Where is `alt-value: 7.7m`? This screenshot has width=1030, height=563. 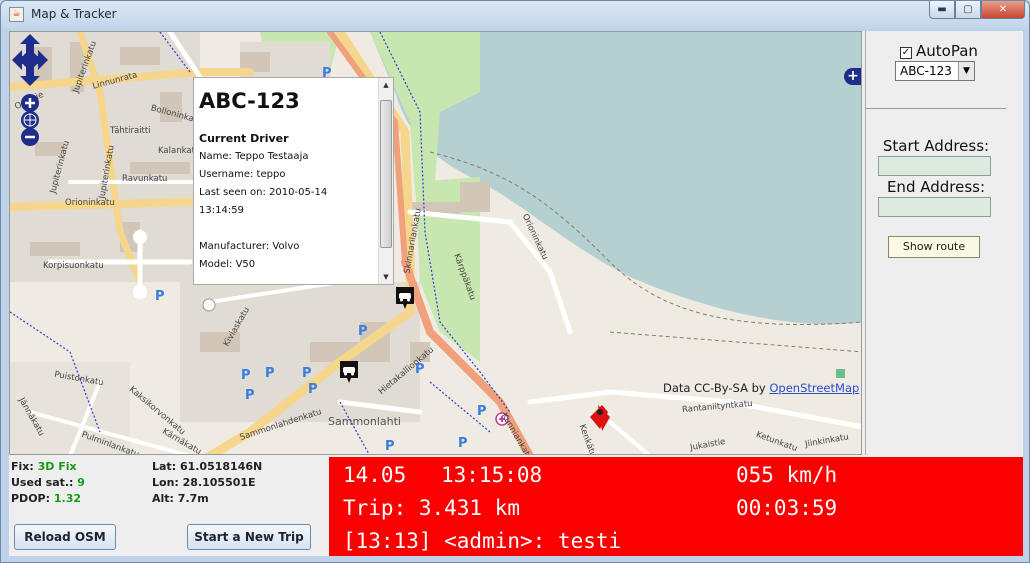 alt-value: 7.7m is located at coordinates (193, 498).